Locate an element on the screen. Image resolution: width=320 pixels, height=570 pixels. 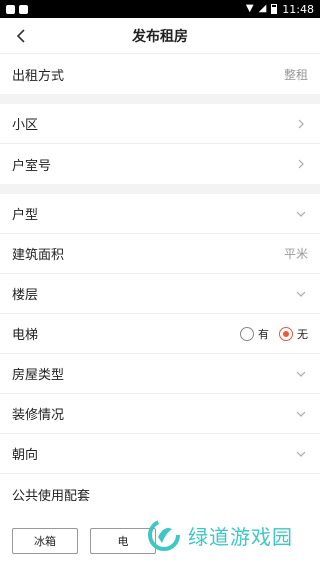
facilities-chip-area: 冰箱 电 is located at coordinates (160, 542).